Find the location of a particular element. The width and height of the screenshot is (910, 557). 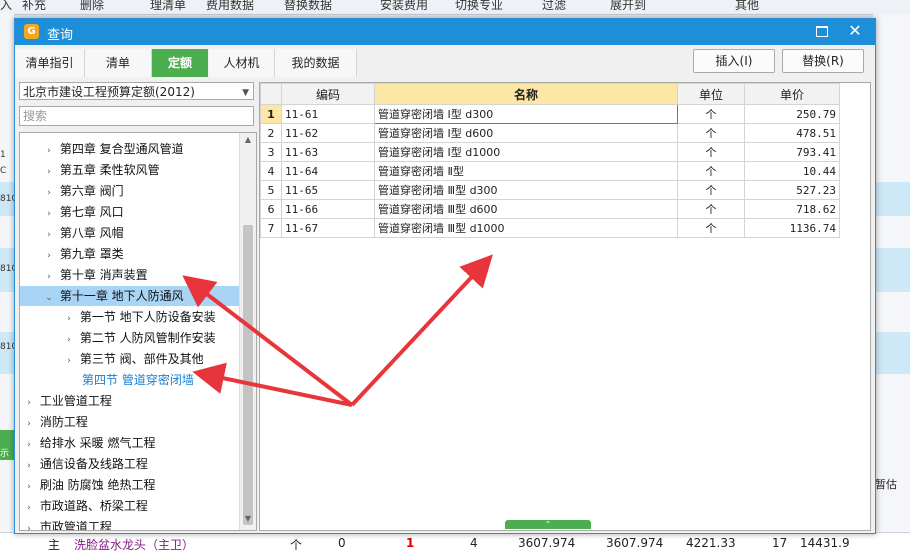

maximize-icon is located at coordinates (822, 31).